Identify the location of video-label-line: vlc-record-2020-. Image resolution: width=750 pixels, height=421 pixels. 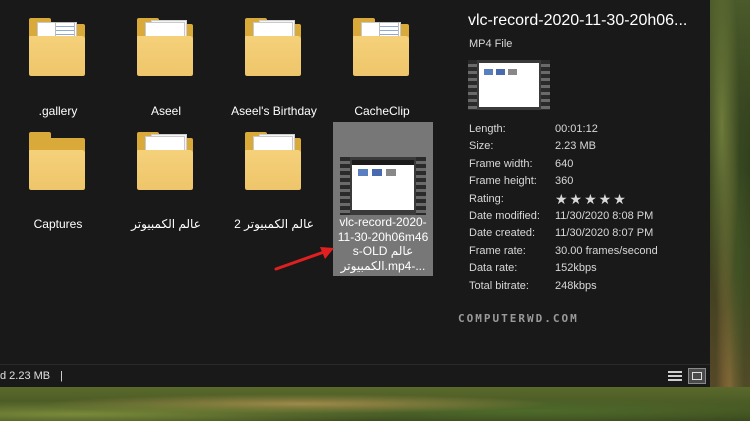
(383, 222).